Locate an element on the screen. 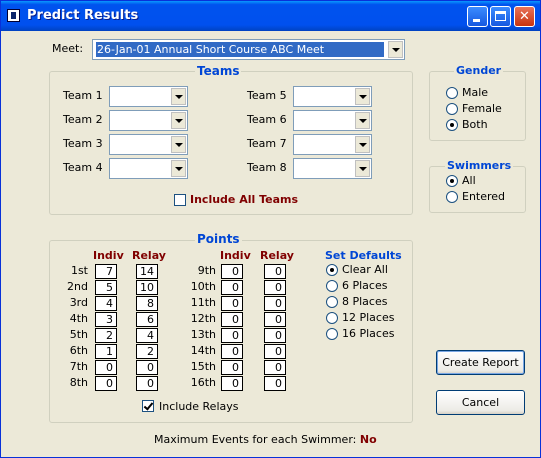  minimize-button is located at coordinates (477, 16).